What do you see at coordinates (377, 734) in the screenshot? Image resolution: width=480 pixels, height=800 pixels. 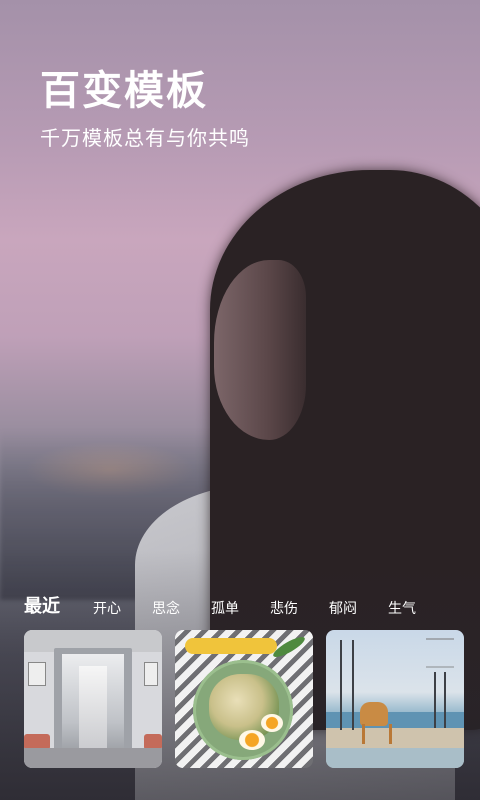 I see `thumb-seaside-dog-legs` at bounding box center [377, 734].